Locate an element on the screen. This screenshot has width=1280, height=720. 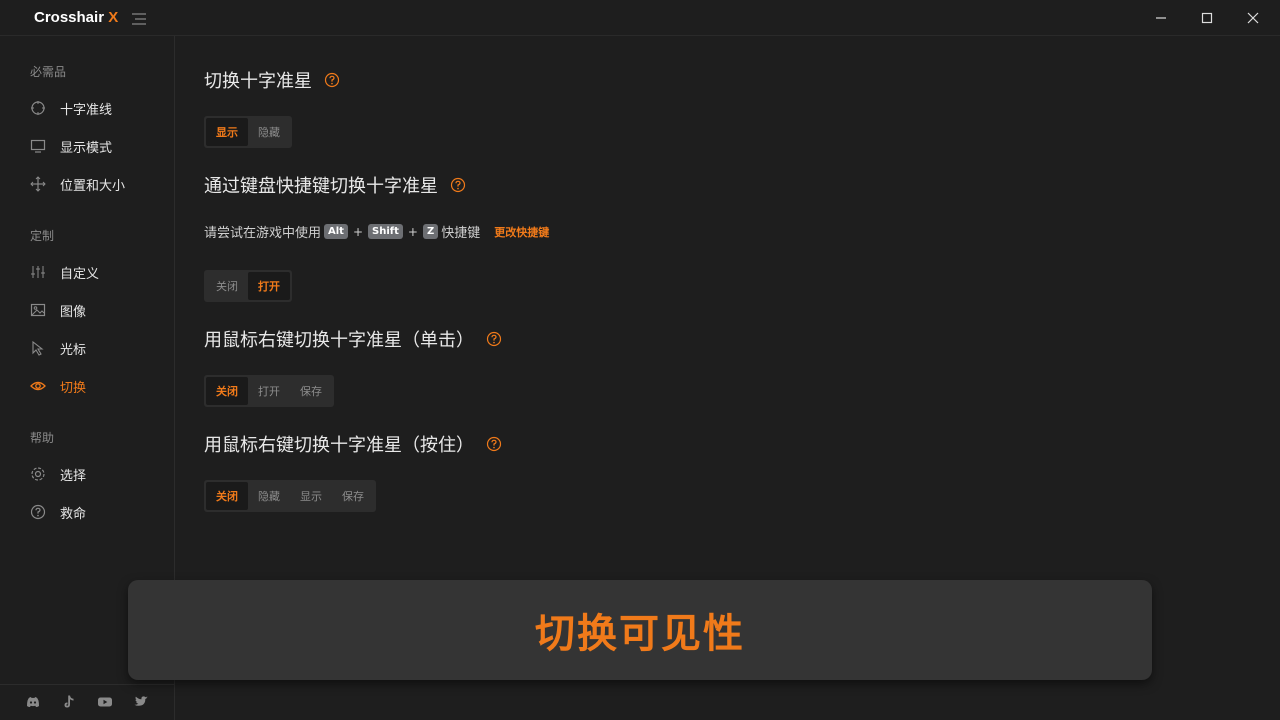
sidebar-item-display-mode: 显示模式 is located at coordinates (94, 146).